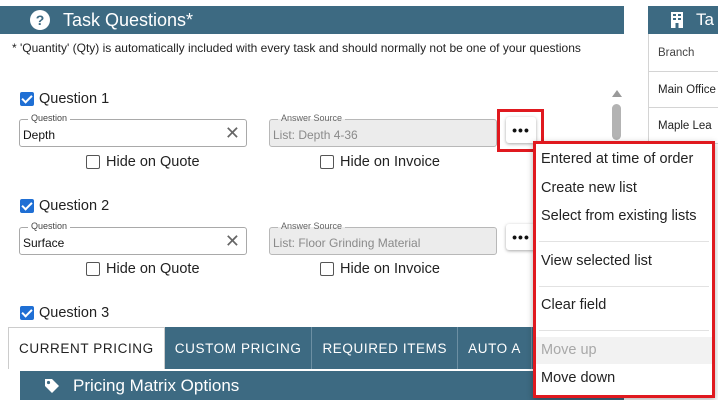  Describe the element at coordinates (683, 126) in the screenshot. I see `table-row: Maple Lea` at that location.